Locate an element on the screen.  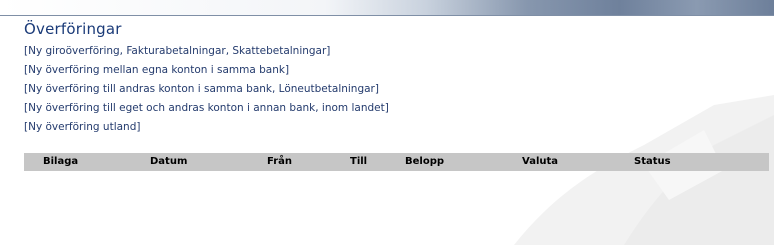
column-header-valuta: Valuta is located at coordinates (540, 162).